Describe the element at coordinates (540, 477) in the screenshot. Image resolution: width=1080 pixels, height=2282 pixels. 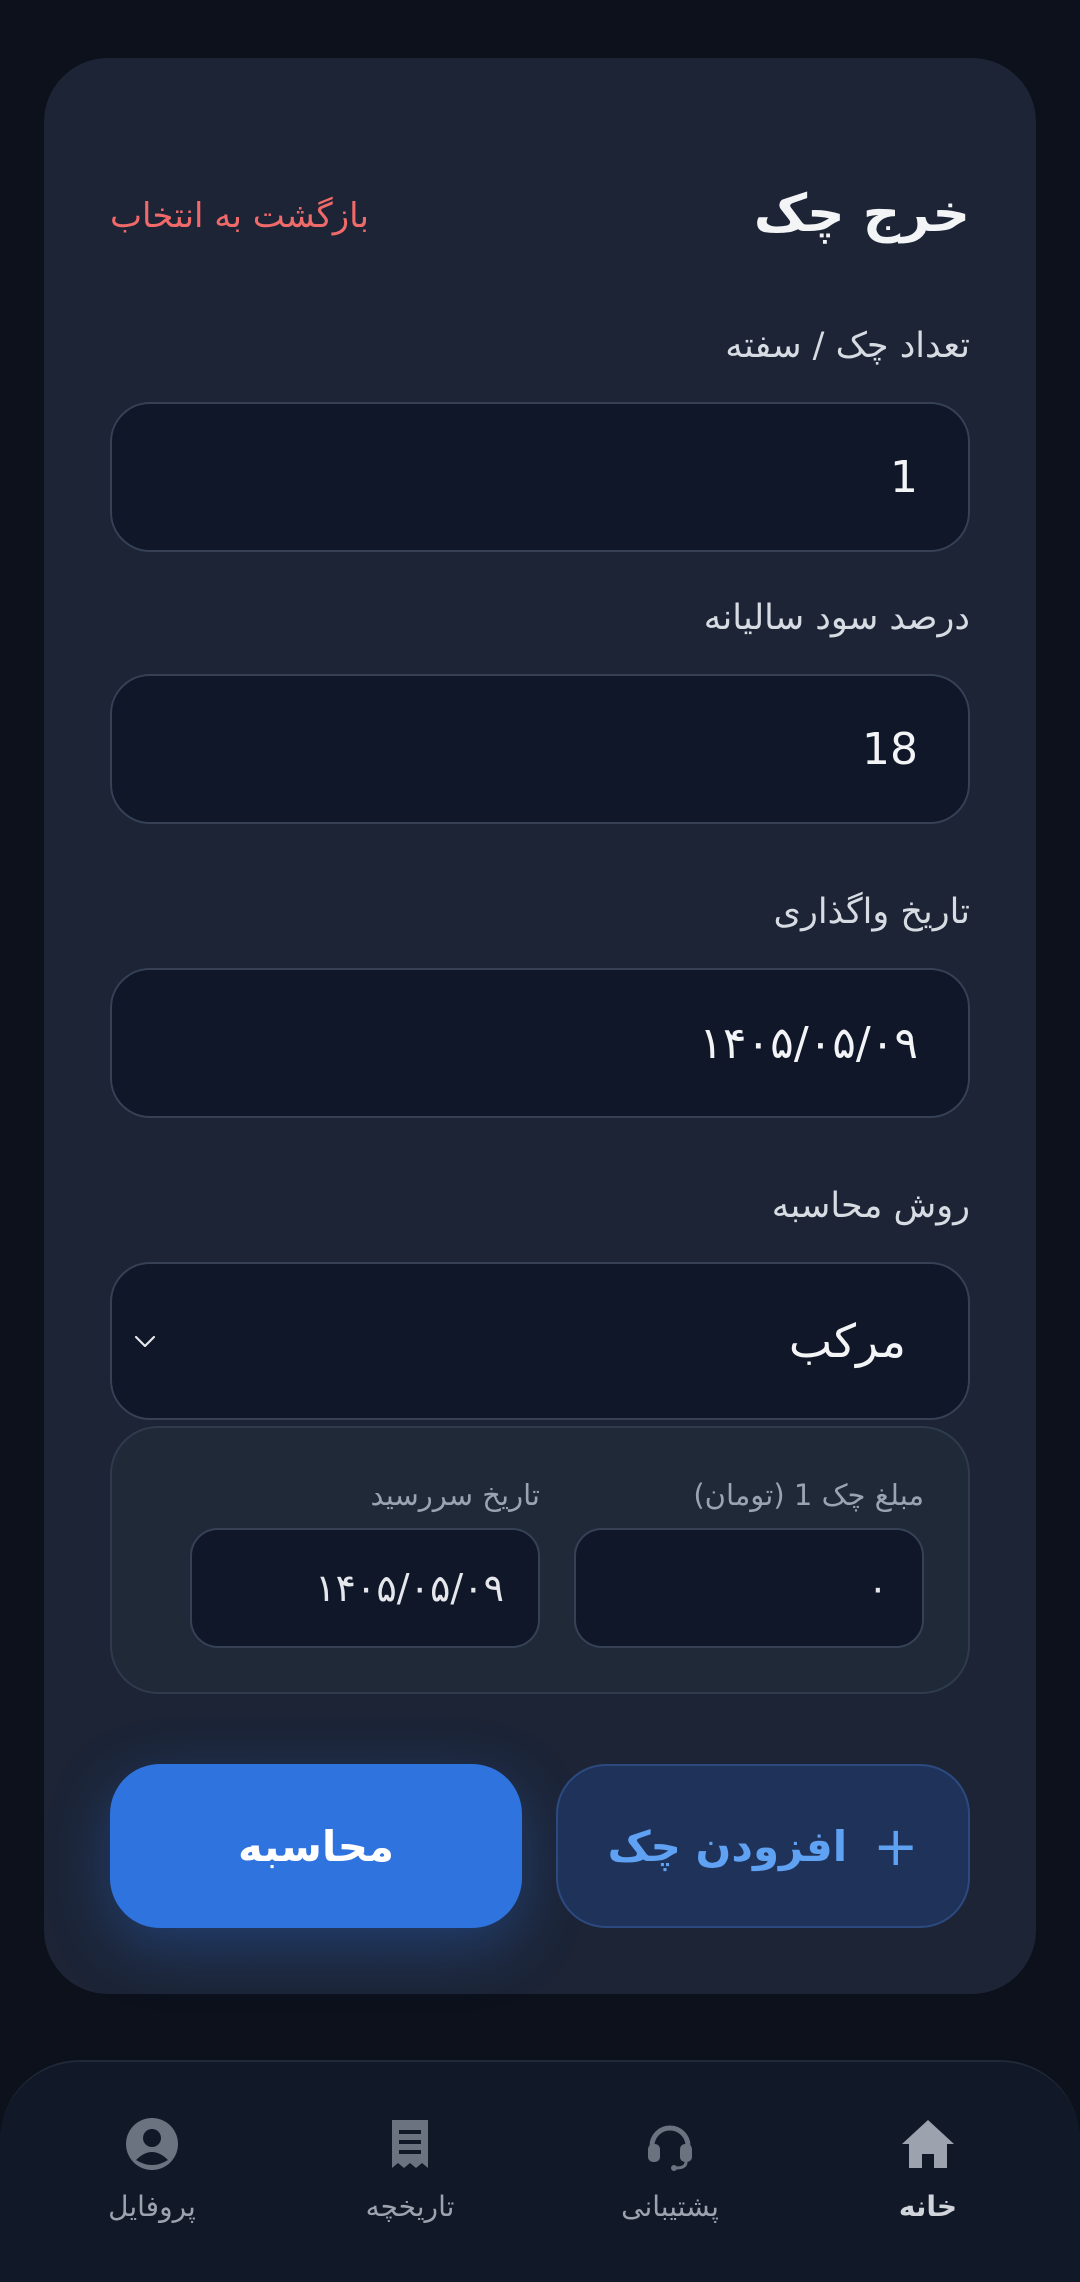
I see `cheque-count-input: 1` at that location.